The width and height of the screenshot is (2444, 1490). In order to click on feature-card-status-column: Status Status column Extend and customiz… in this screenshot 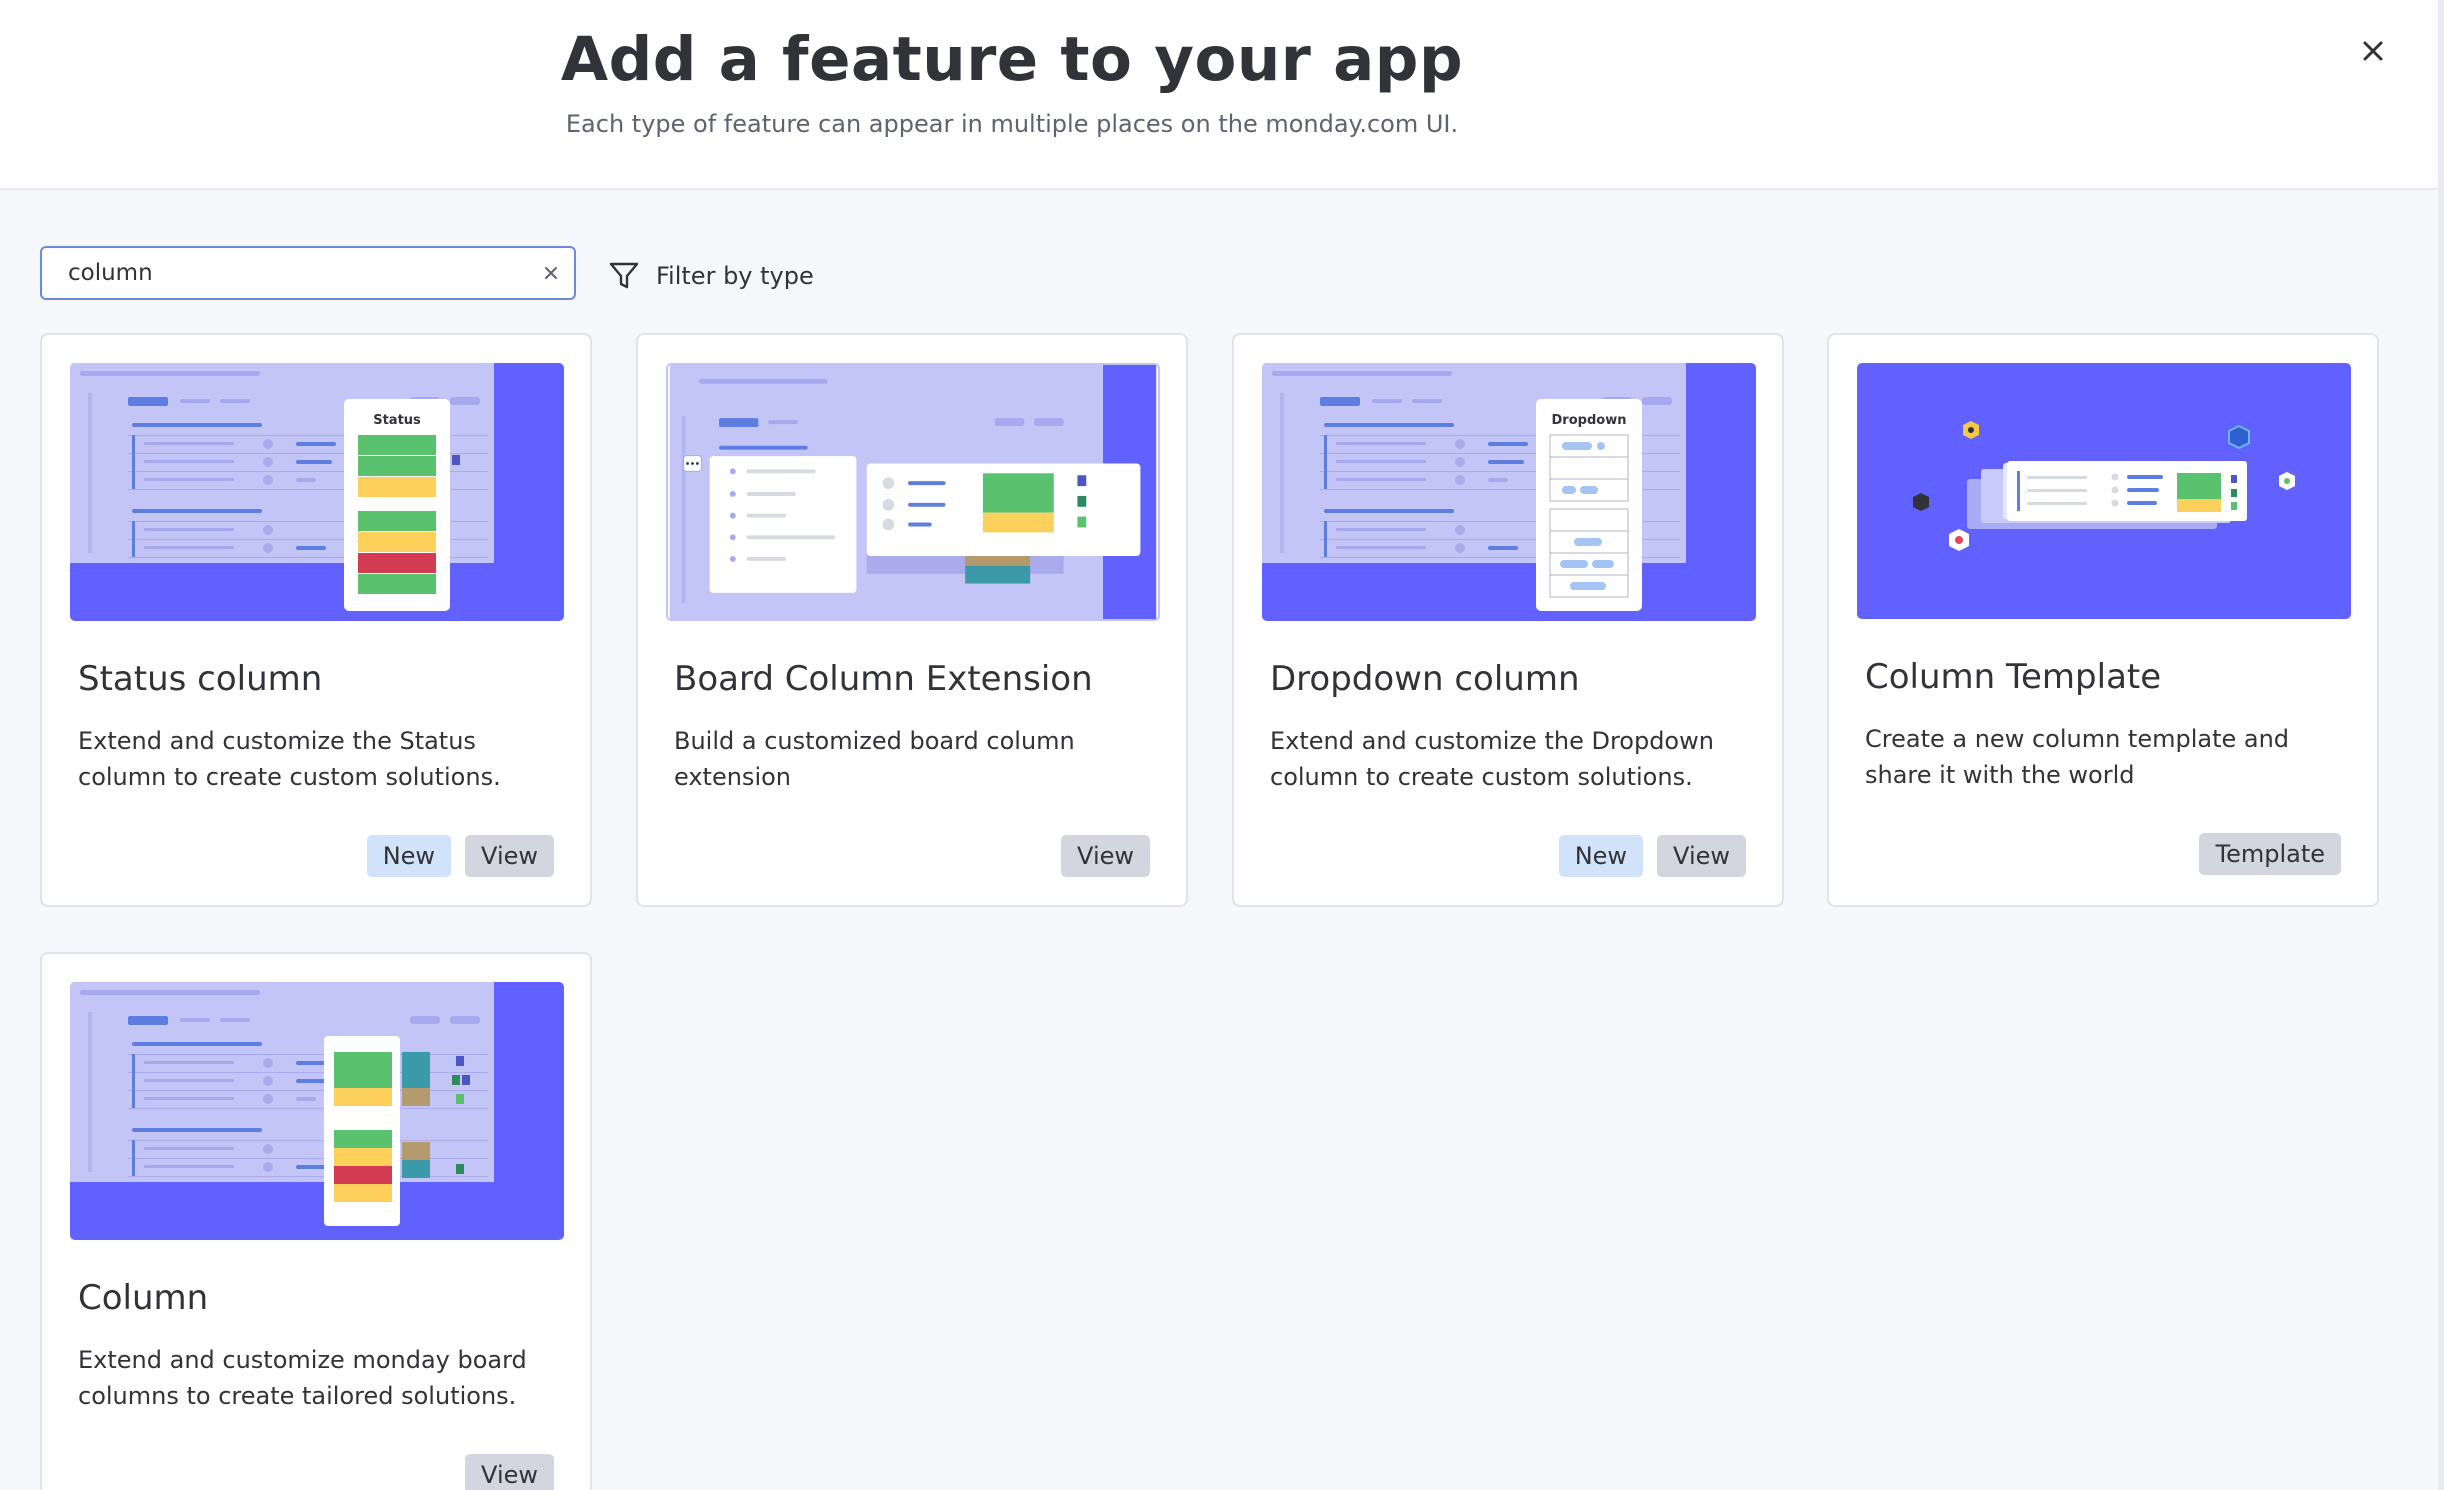, I will do `click(316, 620)`.